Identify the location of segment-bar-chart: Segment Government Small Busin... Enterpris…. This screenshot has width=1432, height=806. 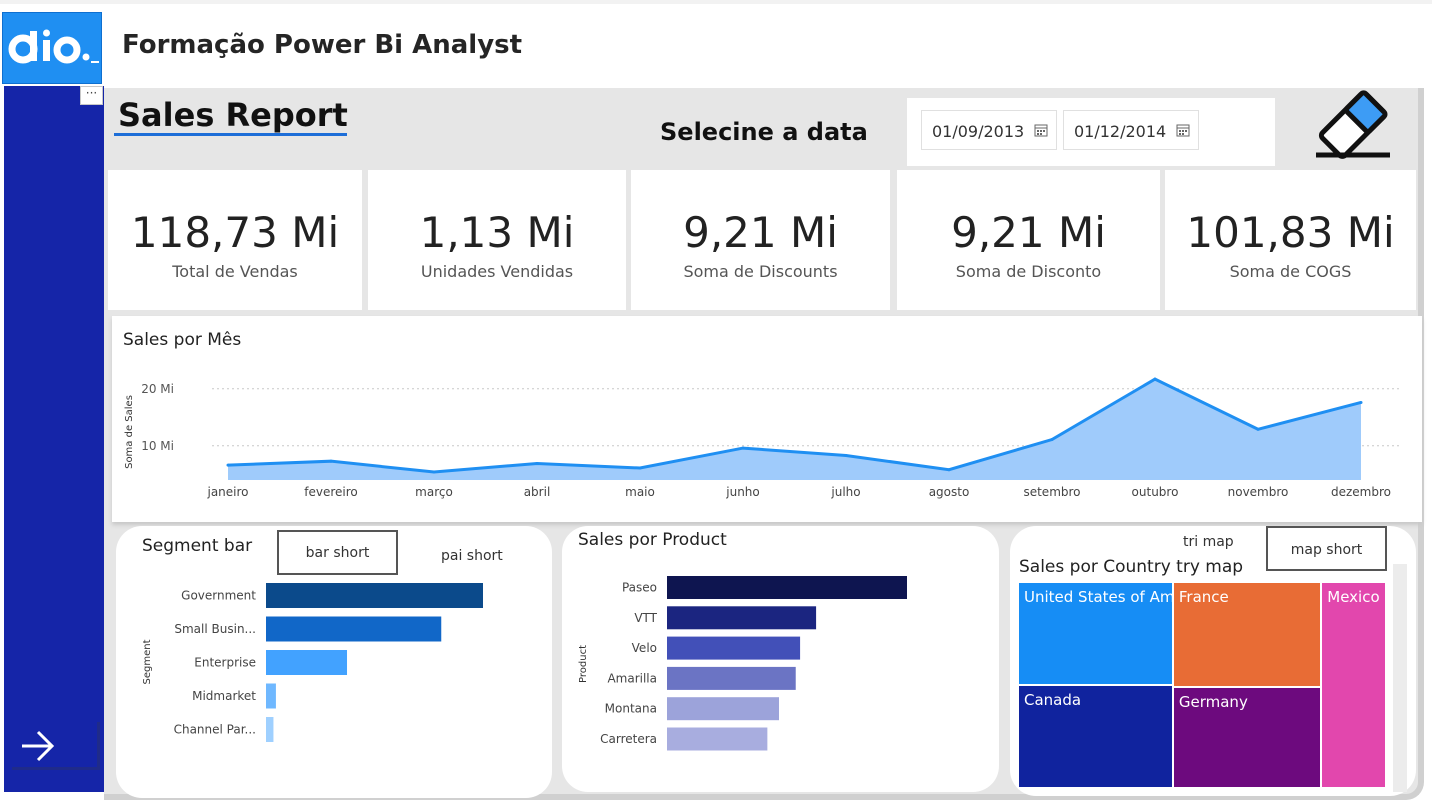
(312, 662).